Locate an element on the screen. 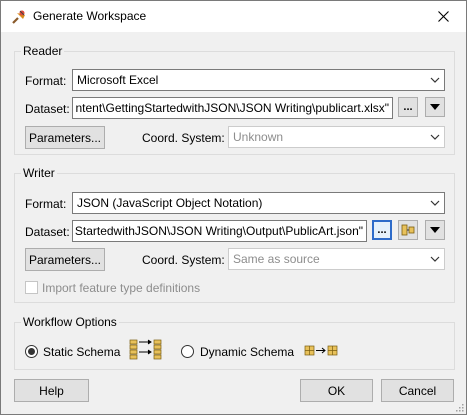  reader-dataset-dropdown-button is located at coordinates (435, 107).